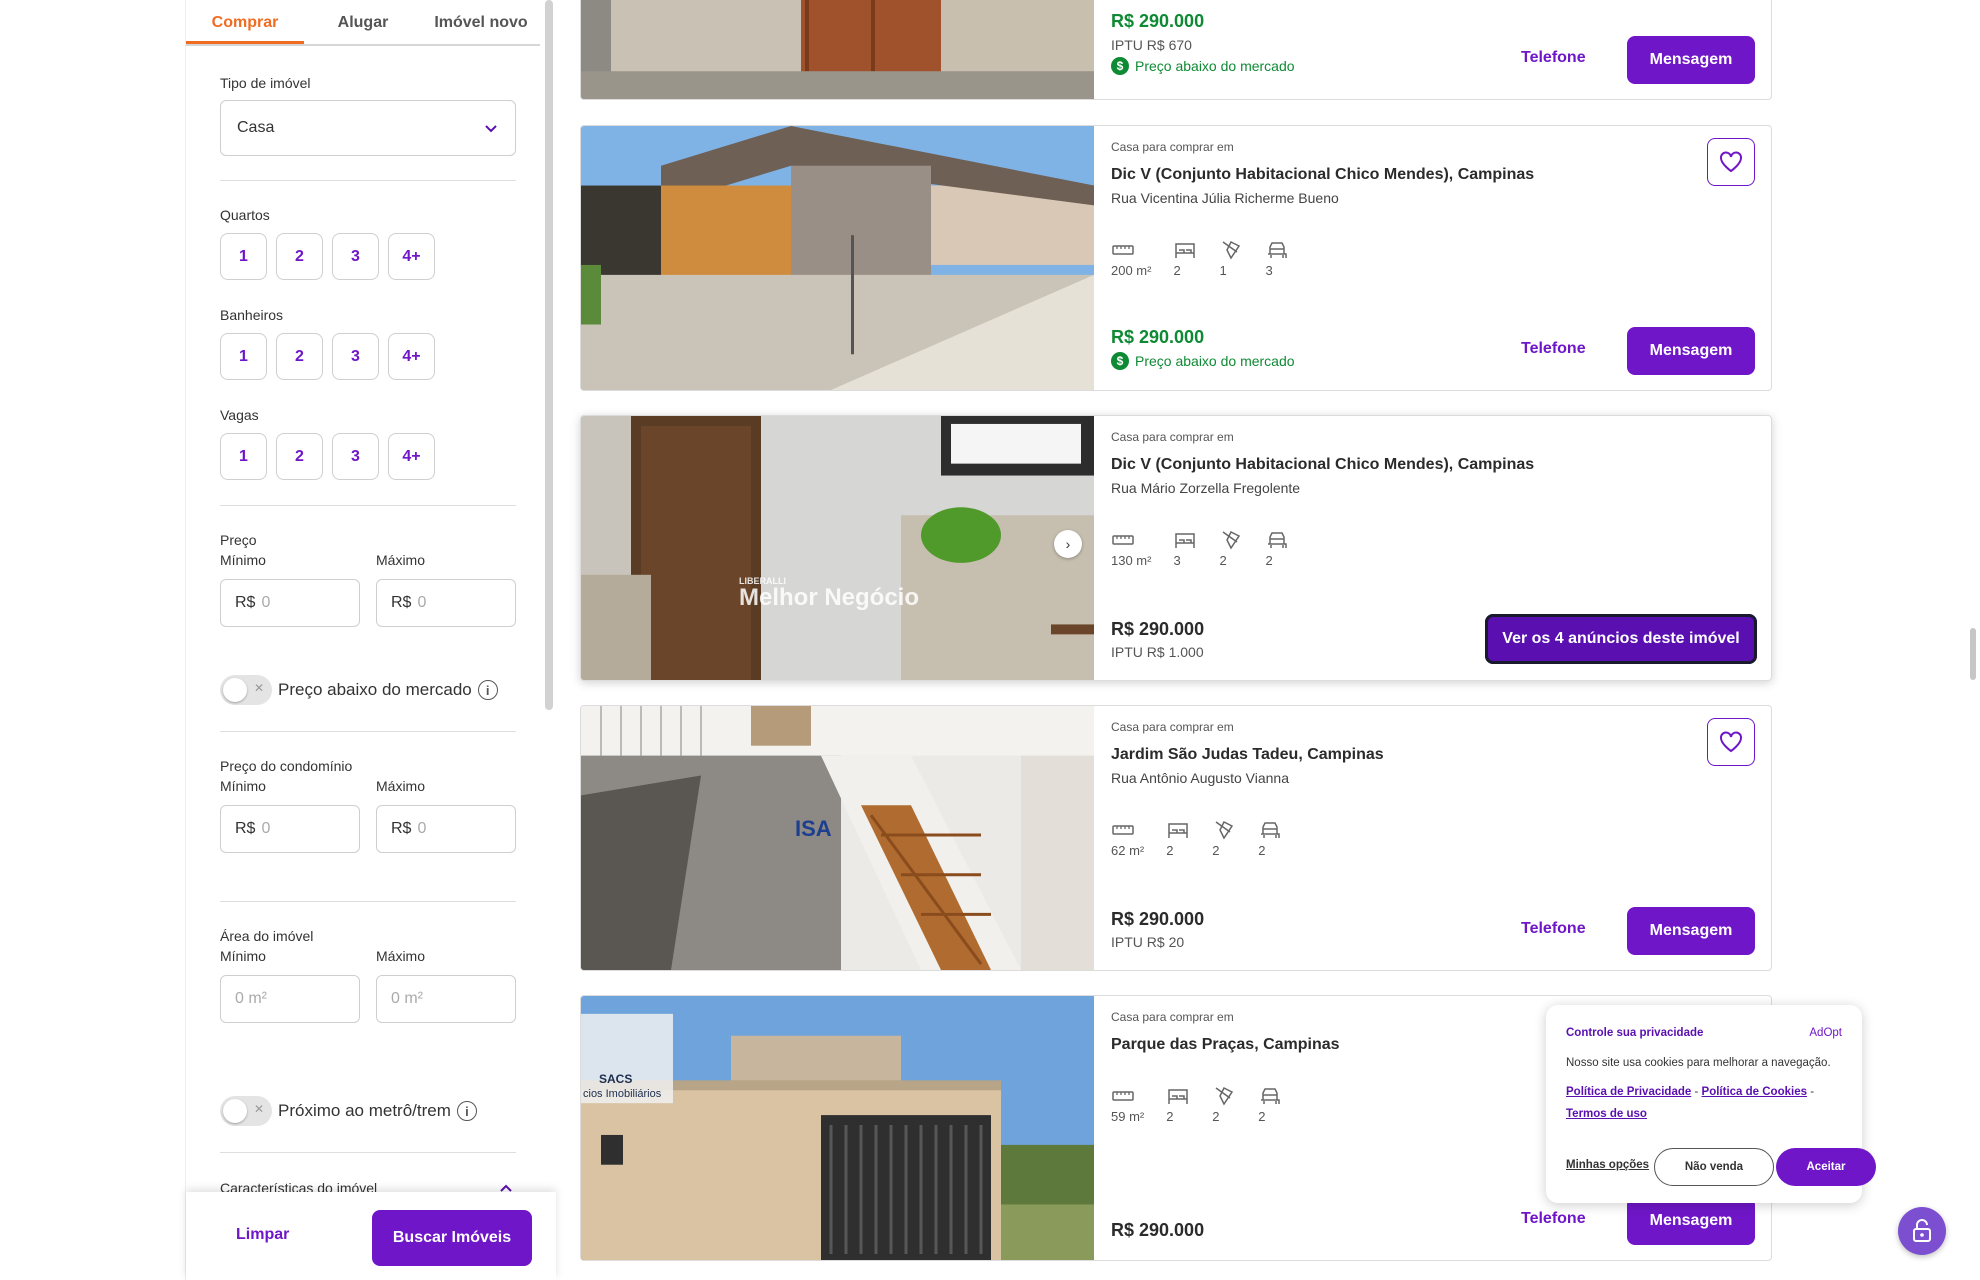  Describe the element at coordinates (368, 128) in the screenshot. I see `property-type-select: Casa` at that location.